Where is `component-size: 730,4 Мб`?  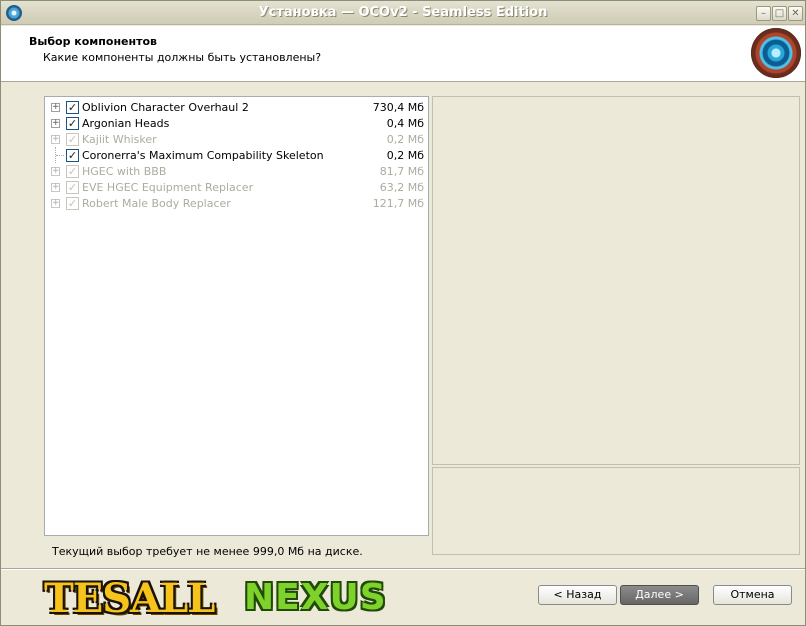
component-size: 730,4 Мб is located at coordinates (398, 107).